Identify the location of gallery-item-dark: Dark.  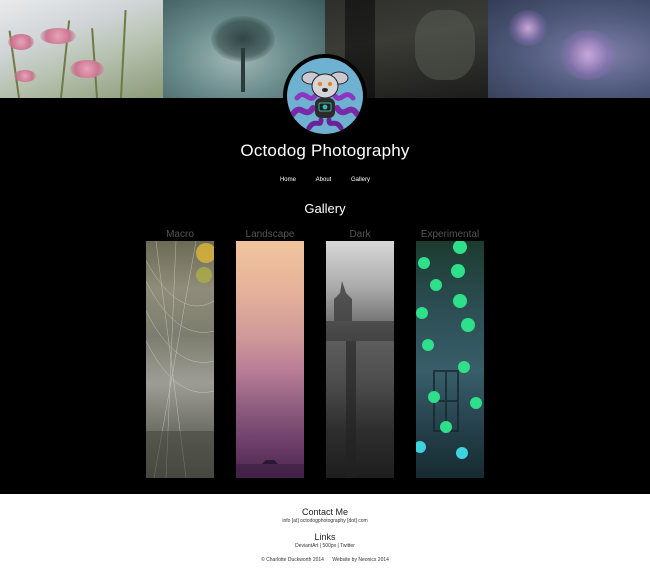
(360, 353).